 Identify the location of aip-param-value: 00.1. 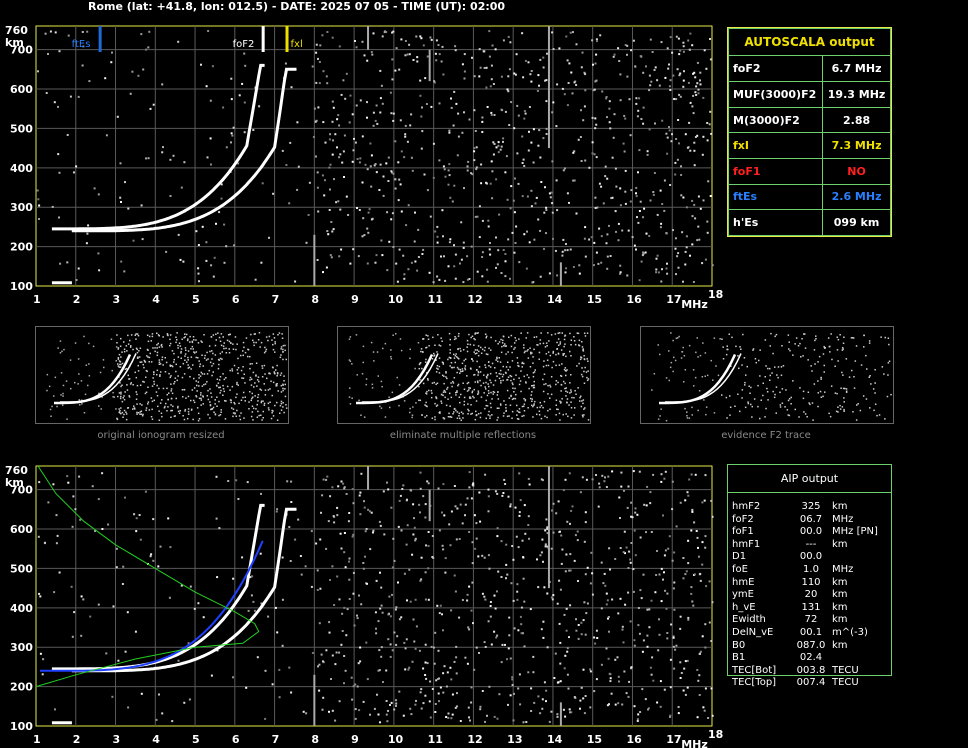
(811, 632).